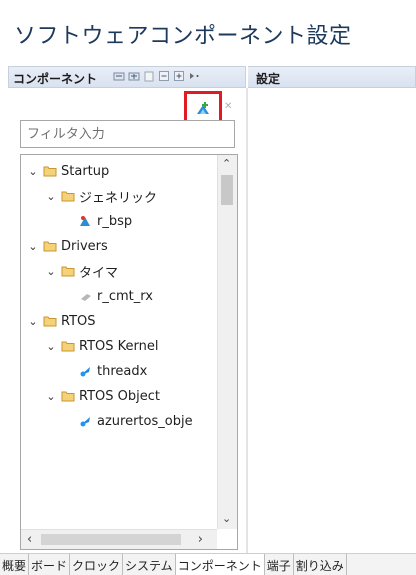 The image size is (416, 575). What do you see at coordinates (29, 539) in the screenshot?
I see `chevron-left-icon: ‹` at bounding box center [29, 539].